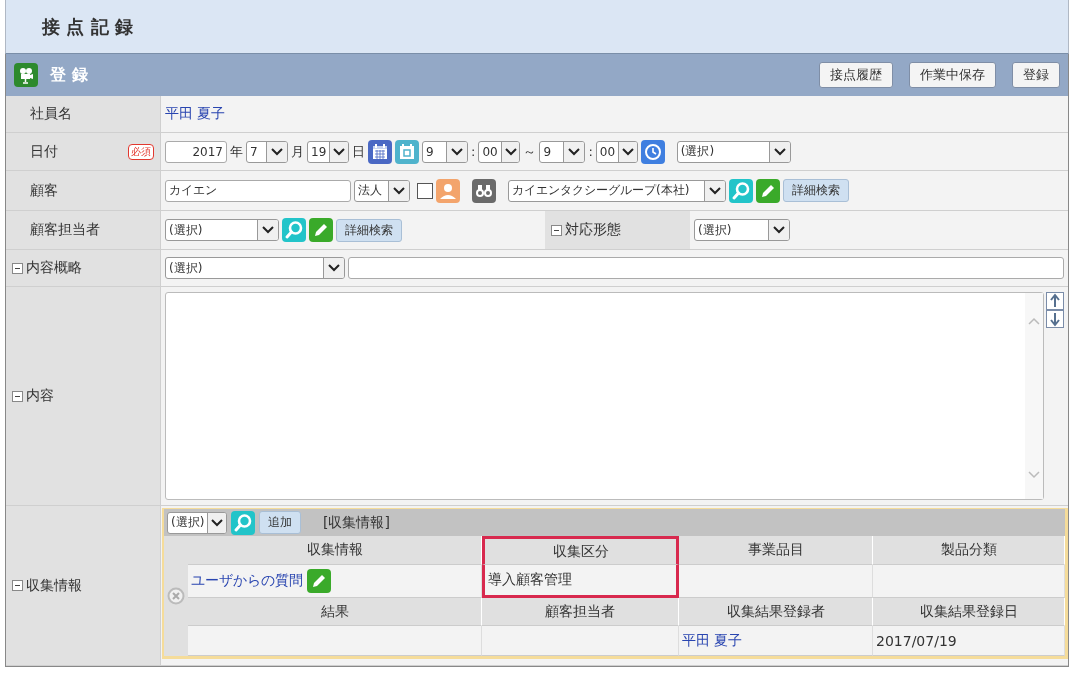  What do you see at coordinates (580, 612) in the screenshot?
I see `column-header: 顧客担当者` at bounding box center [580, 612].